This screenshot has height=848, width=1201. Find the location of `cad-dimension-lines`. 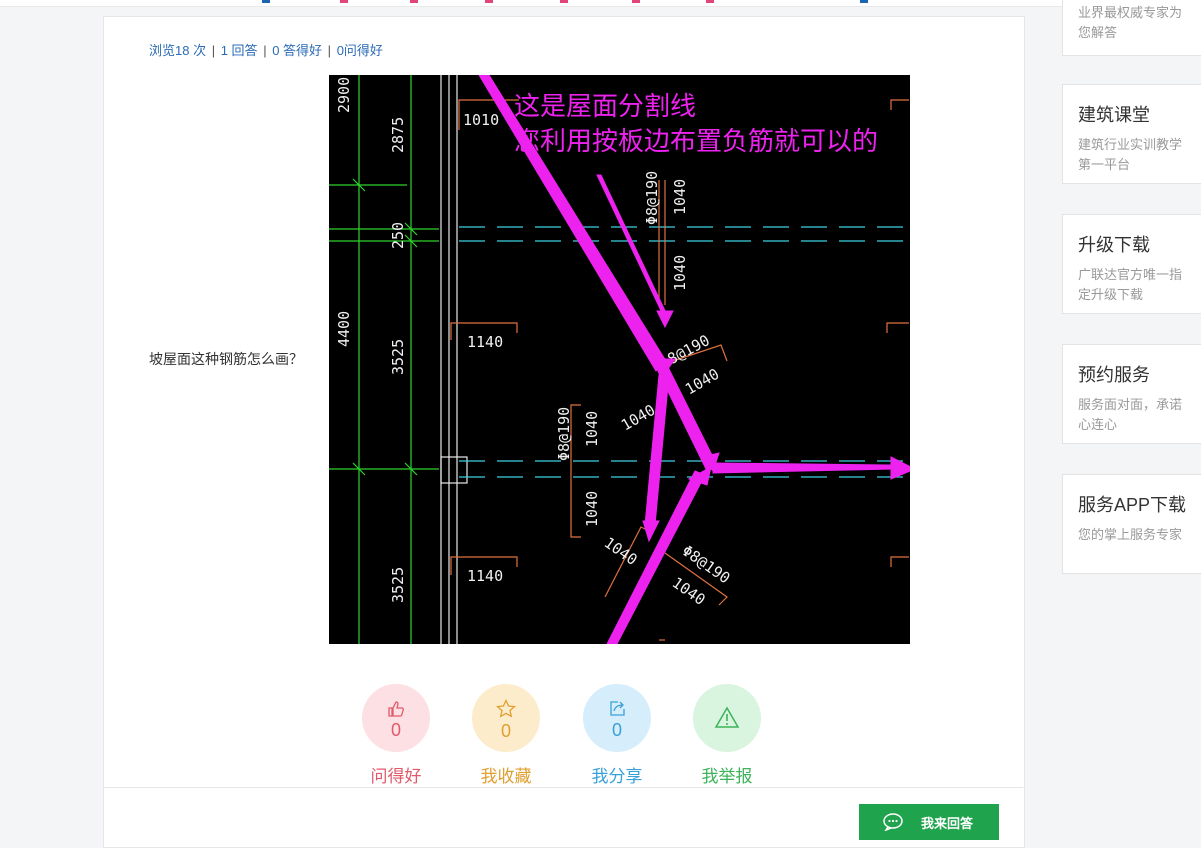

cad-dimension-lines is located at coordinates (384, 359).